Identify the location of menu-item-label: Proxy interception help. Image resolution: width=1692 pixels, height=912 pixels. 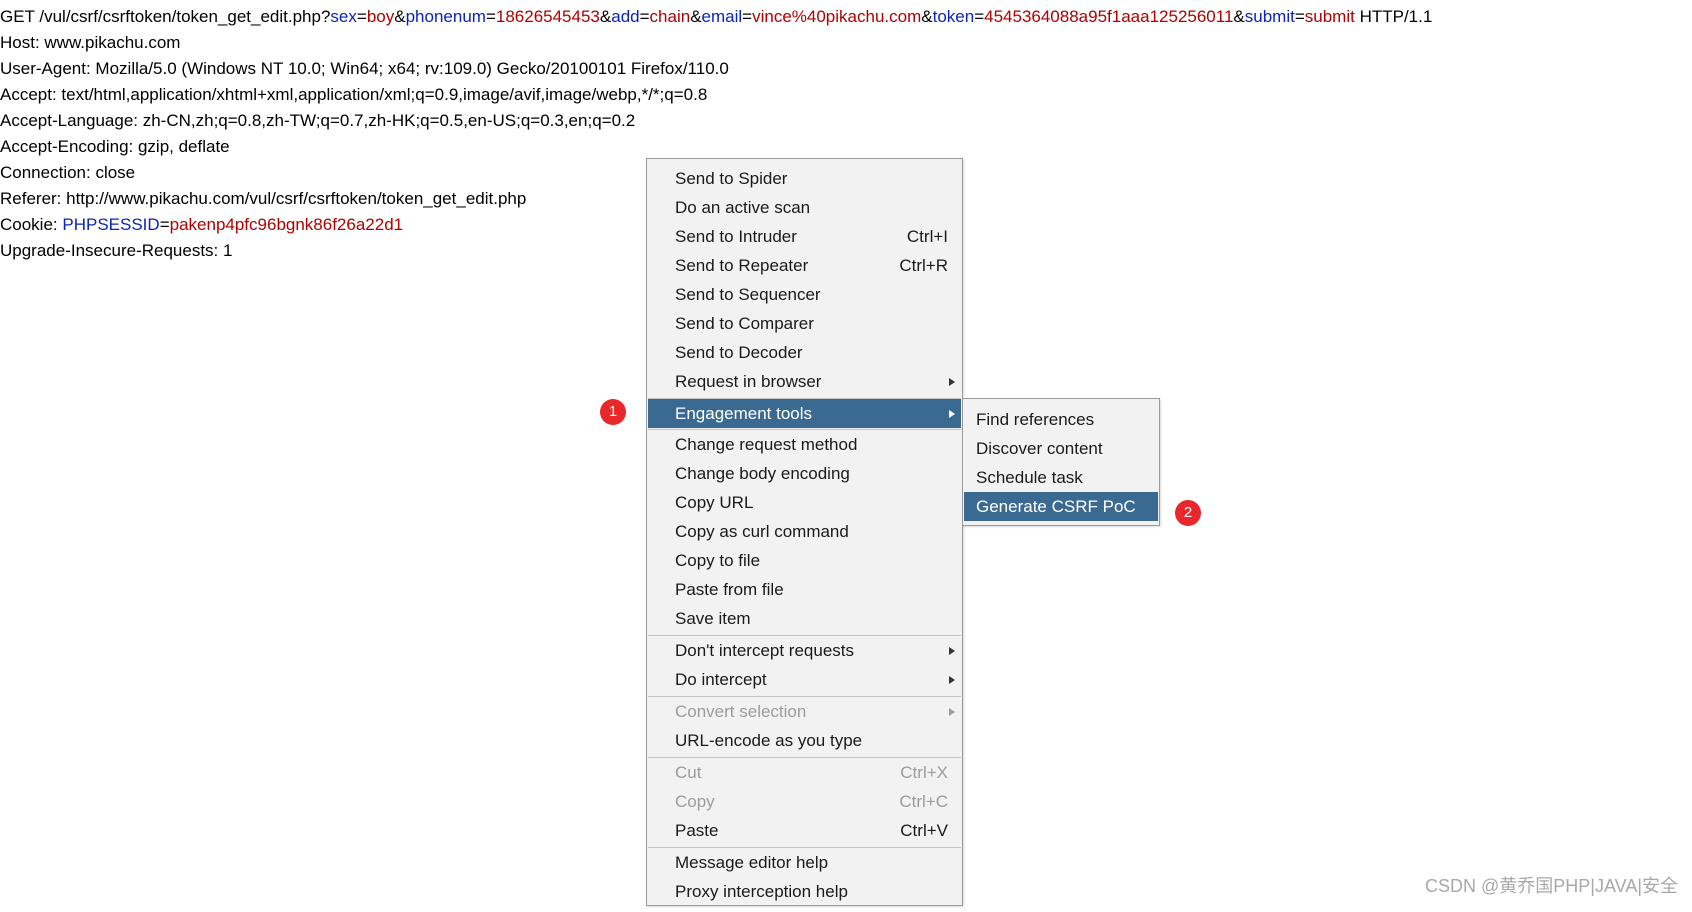
(761, 891).